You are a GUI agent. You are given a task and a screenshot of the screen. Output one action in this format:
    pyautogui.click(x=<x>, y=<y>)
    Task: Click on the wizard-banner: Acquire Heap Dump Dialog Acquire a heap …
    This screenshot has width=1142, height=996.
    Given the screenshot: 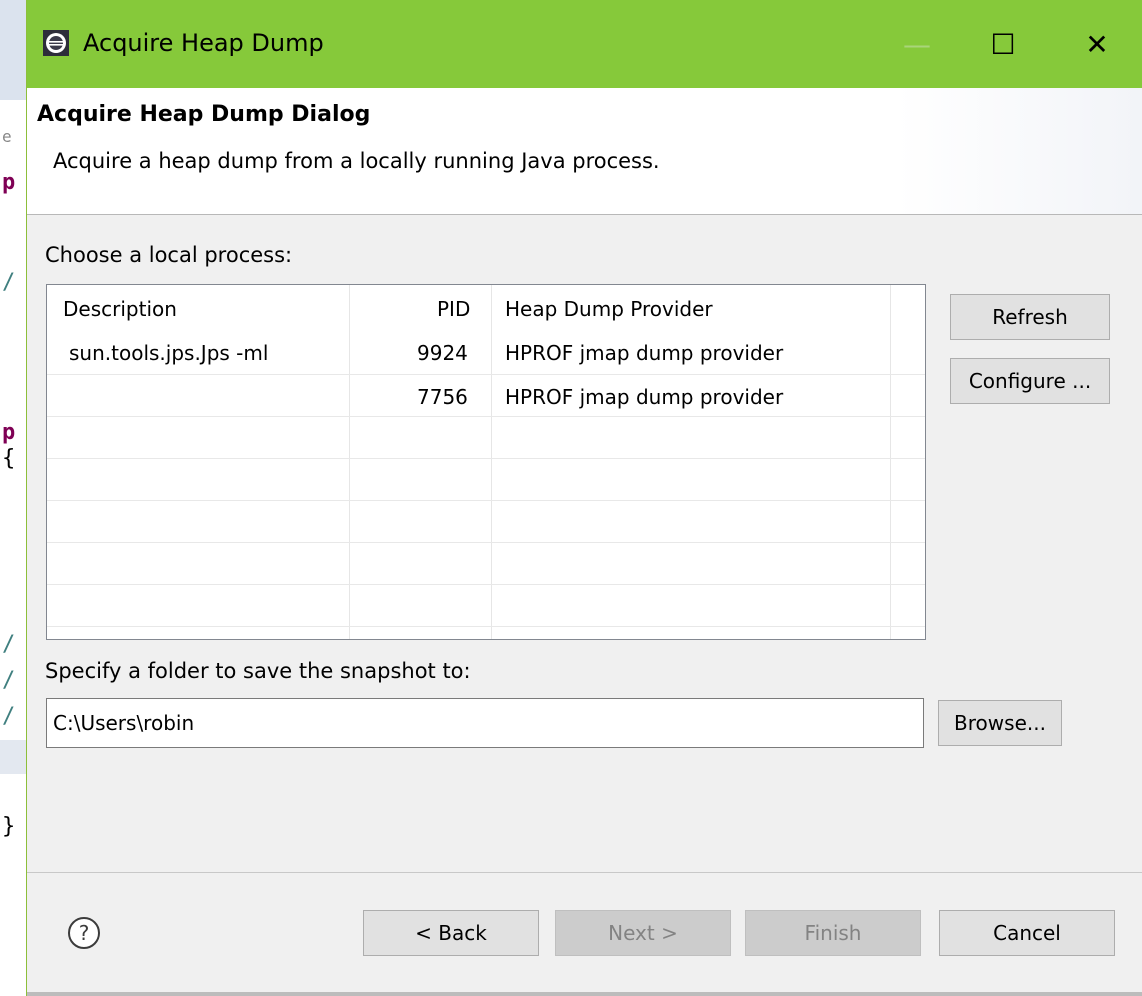 What is the action you would take?
    pyautogui.click(x=584, y=151)
    